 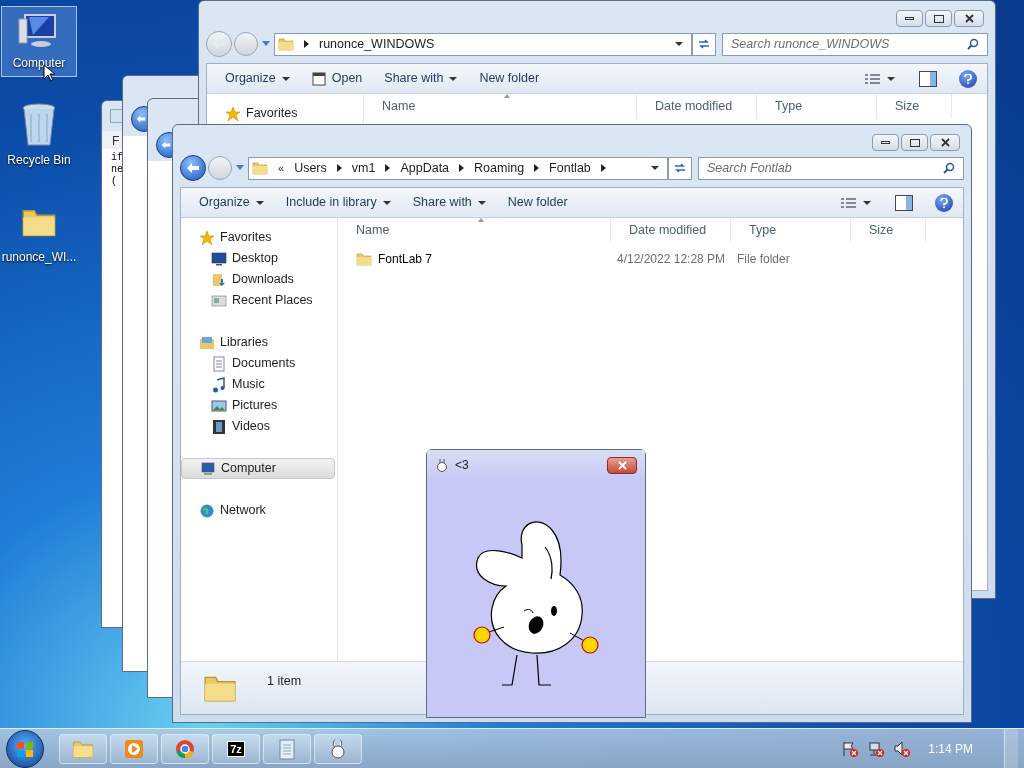 I want to click on library-icon, so click(x=207, y=342).